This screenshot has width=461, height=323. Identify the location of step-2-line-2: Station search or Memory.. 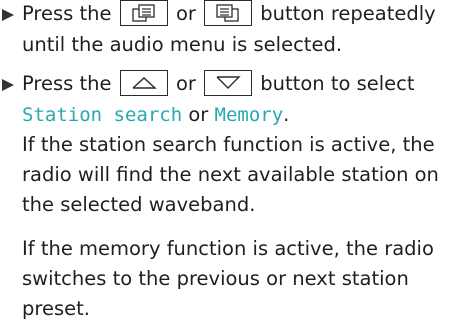
(155, 115).